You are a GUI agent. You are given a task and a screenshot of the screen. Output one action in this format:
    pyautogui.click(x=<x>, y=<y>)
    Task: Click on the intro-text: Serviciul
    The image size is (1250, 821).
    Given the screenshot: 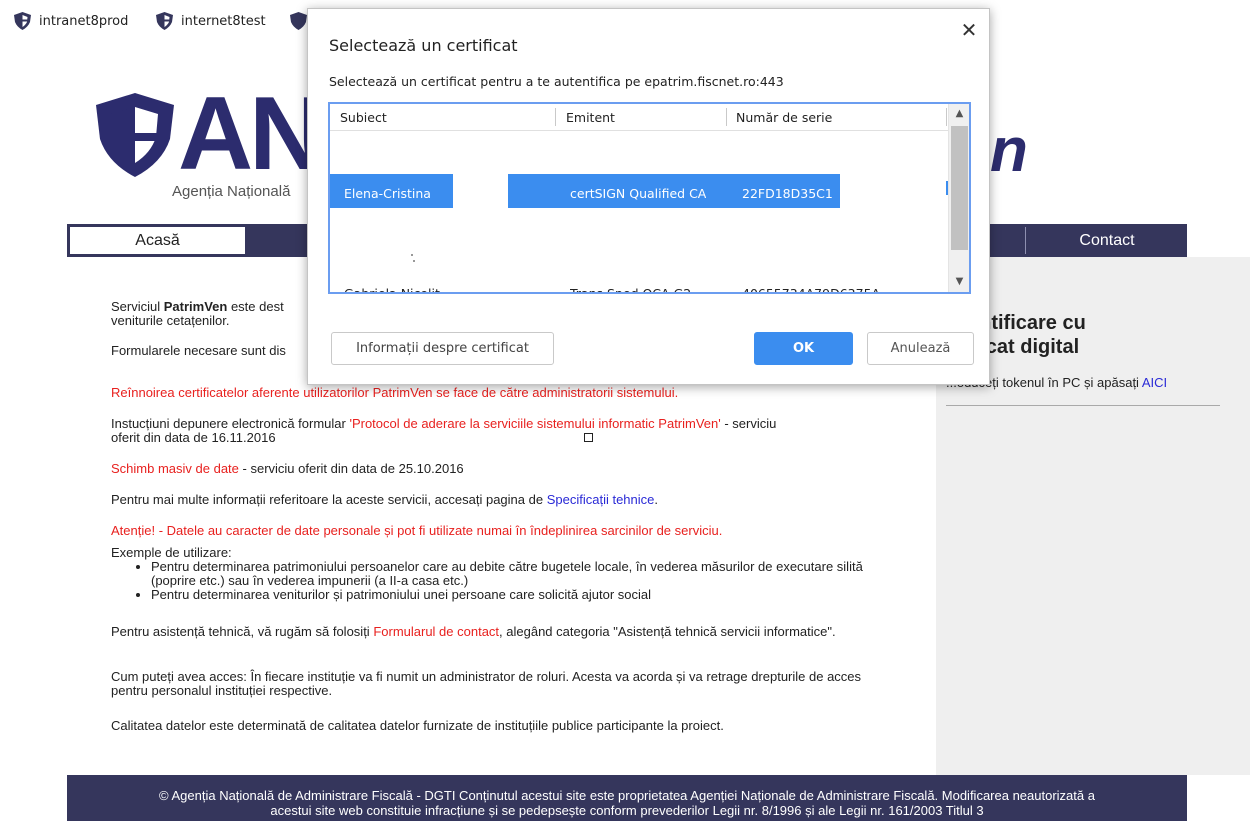 What is the action you would take?
    pyautogui.click(x=137, y=306)
    